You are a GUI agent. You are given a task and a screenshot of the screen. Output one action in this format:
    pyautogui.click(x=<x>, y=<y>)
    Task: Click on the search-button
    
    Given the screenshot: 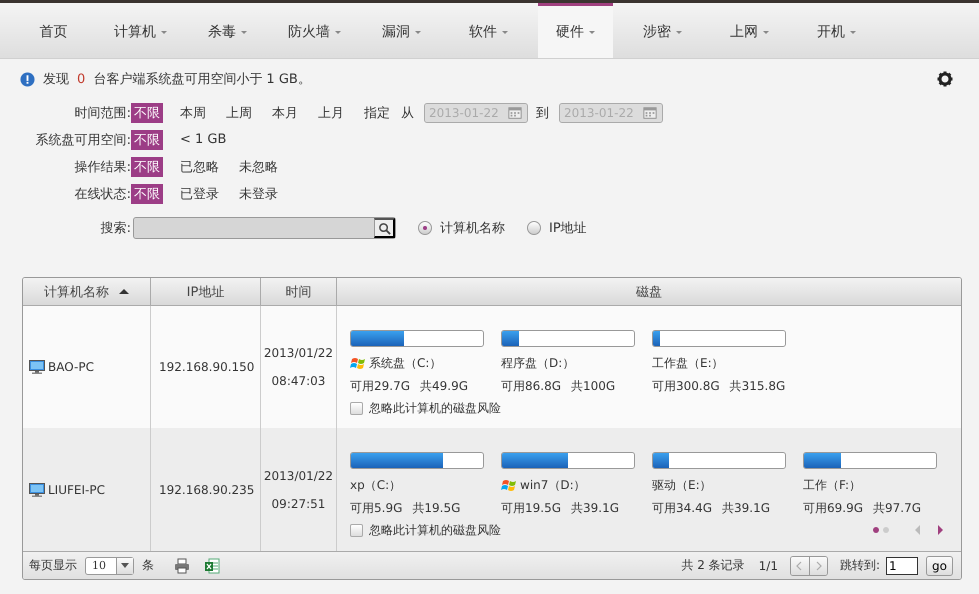 What is the action you would take?
    pyautogui.click(x=384, y=228)
    